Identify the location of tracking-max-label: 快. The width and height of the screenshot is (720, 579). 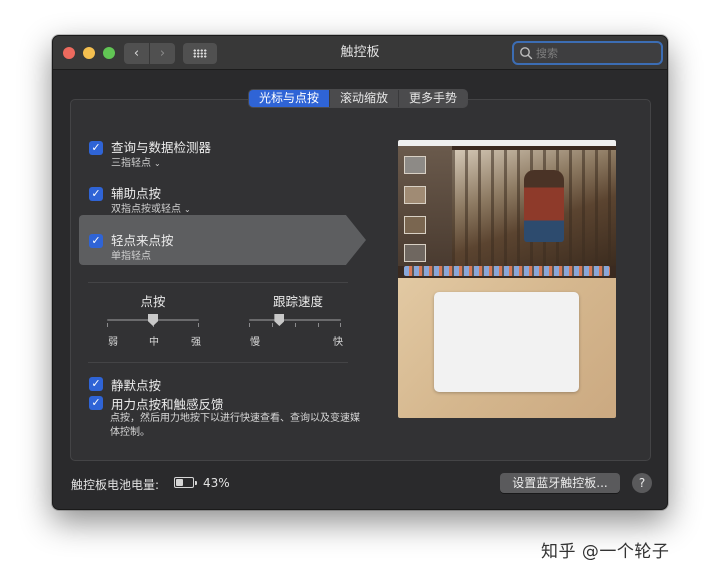
(338, 342).